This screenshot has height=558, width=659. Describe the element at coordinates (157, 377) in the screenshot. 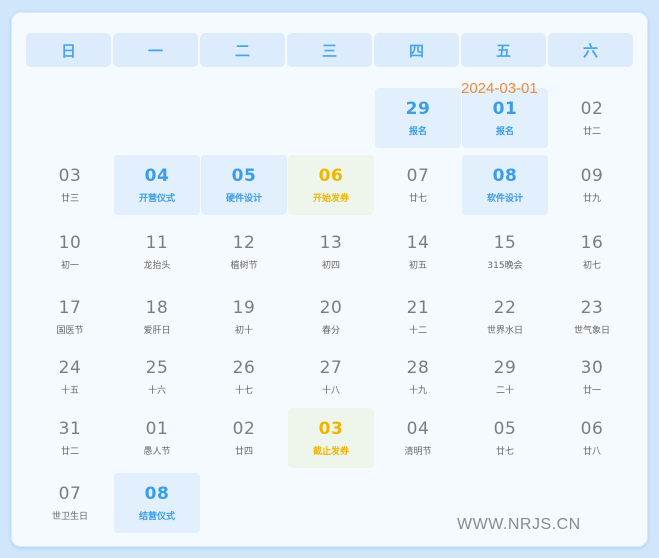

I see `day-cell: 25 十六` at that location.